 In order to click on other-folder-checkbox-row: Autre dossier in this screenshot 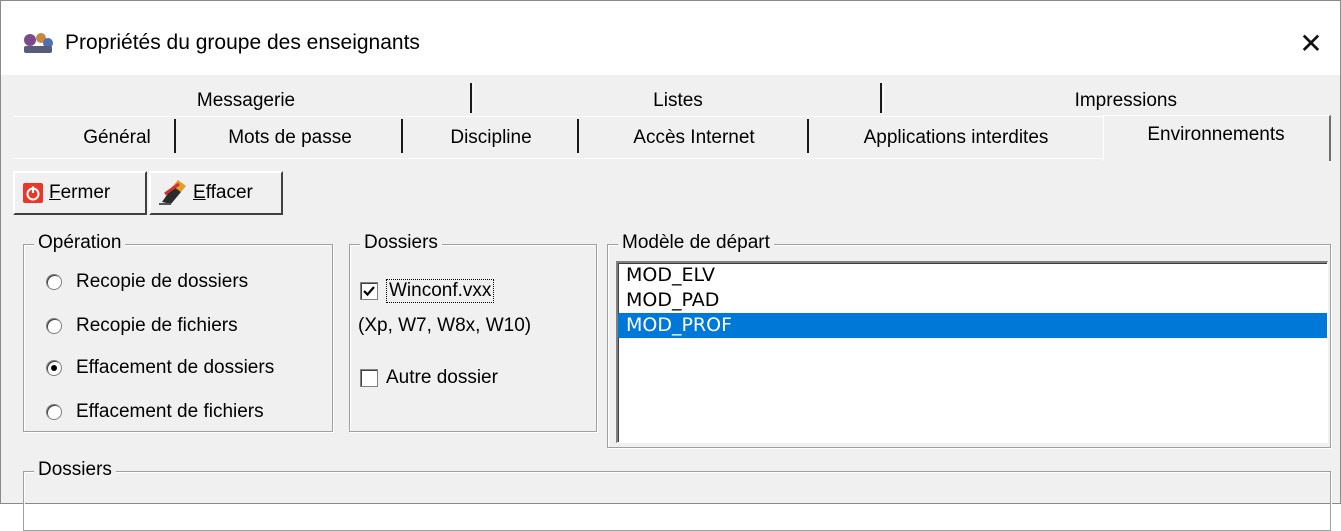, I will do `click(429, 378)`.